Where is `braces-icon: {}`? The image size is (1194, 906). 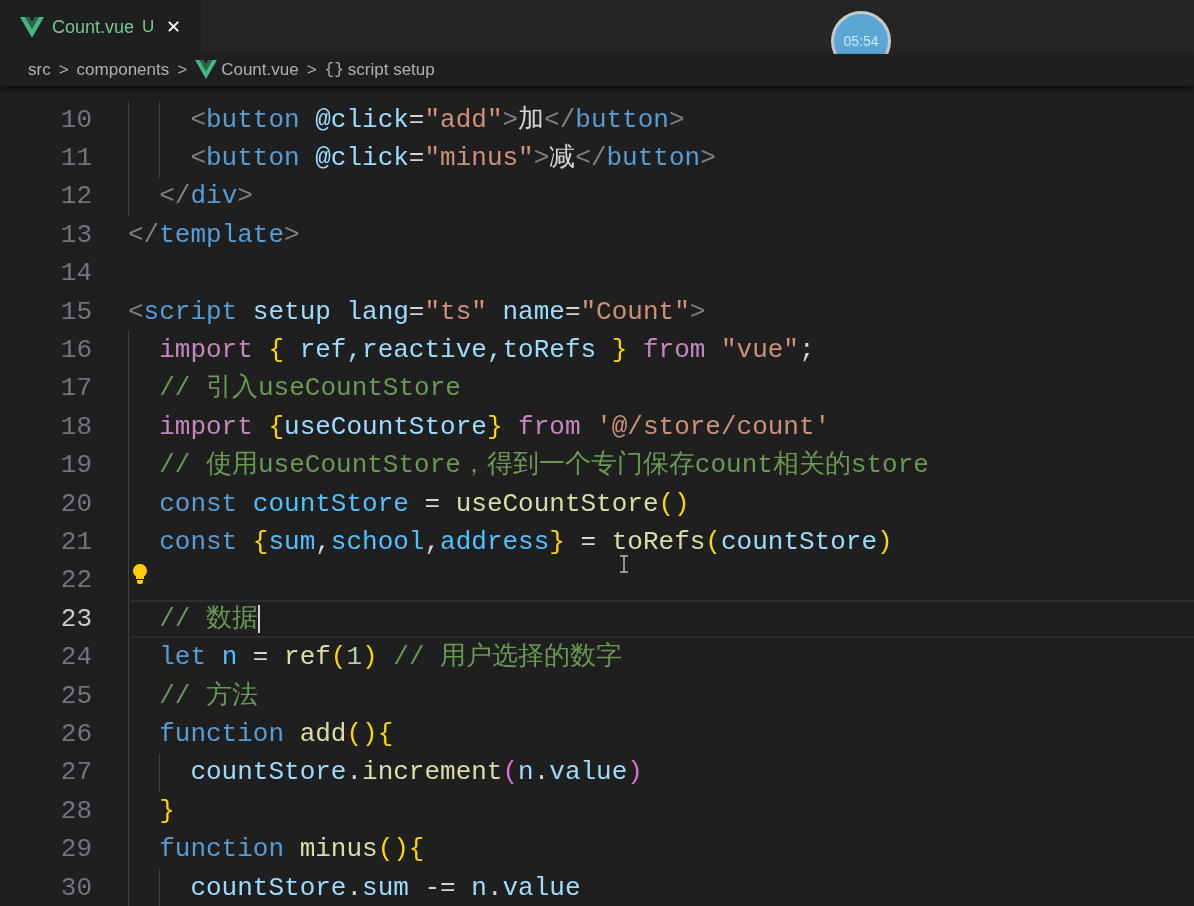
braces-icon: {} is located at coordinates (334, 70).